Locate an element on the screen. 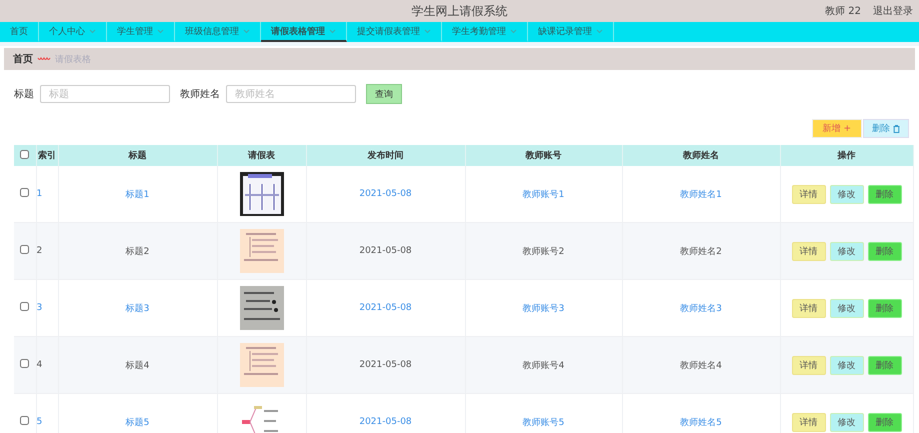 Image resolution: width=919 pixels, height=433 pixels. title-cell: 标题5 is located at coordinates (138, 423).